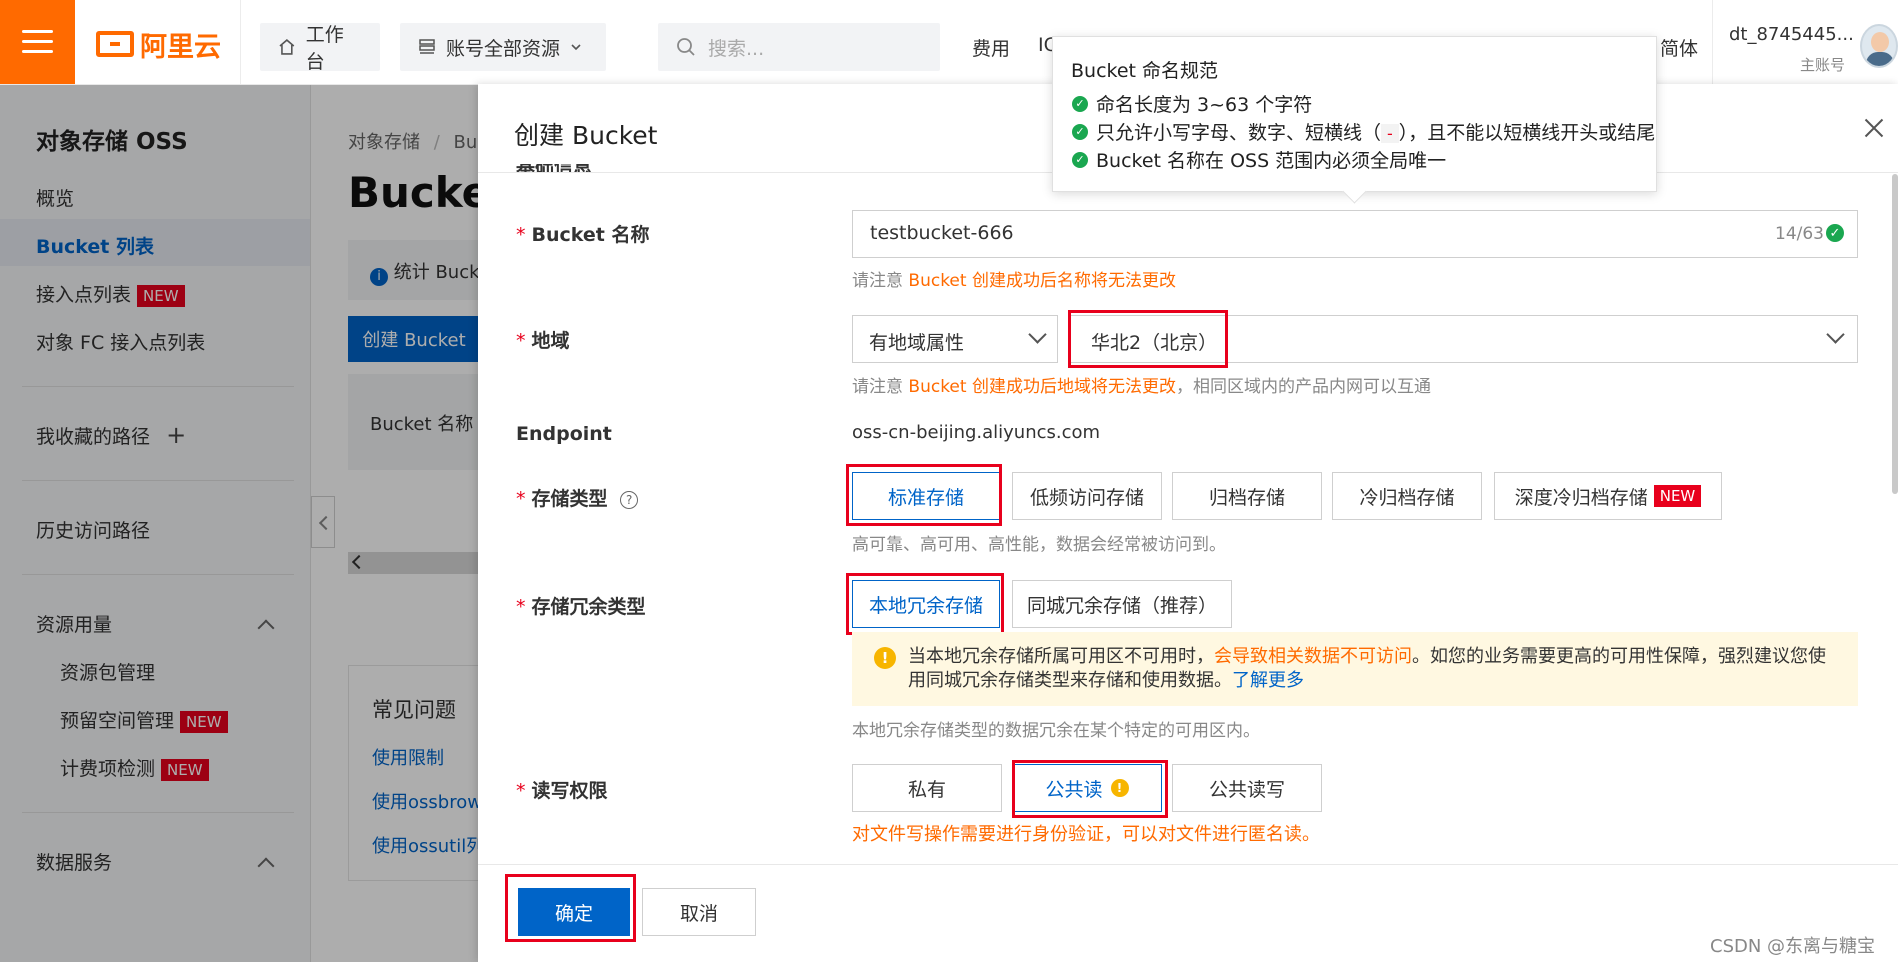 This screenshot has height=962, width=1898. What do you see at coordinates (686, 47) in the screenshot?
I see `search-icon` at bounding box center [686, 47].